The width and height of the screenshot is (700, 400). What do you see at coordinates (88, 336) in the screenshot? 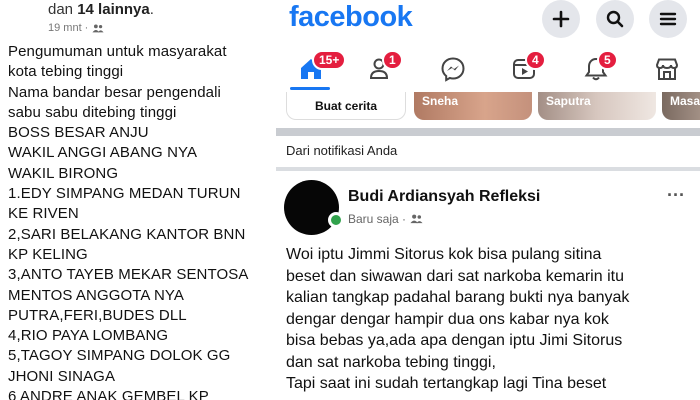
I see `post-line: 4,RIO PAYA LOMBANG` at bounding box center [88, 336].